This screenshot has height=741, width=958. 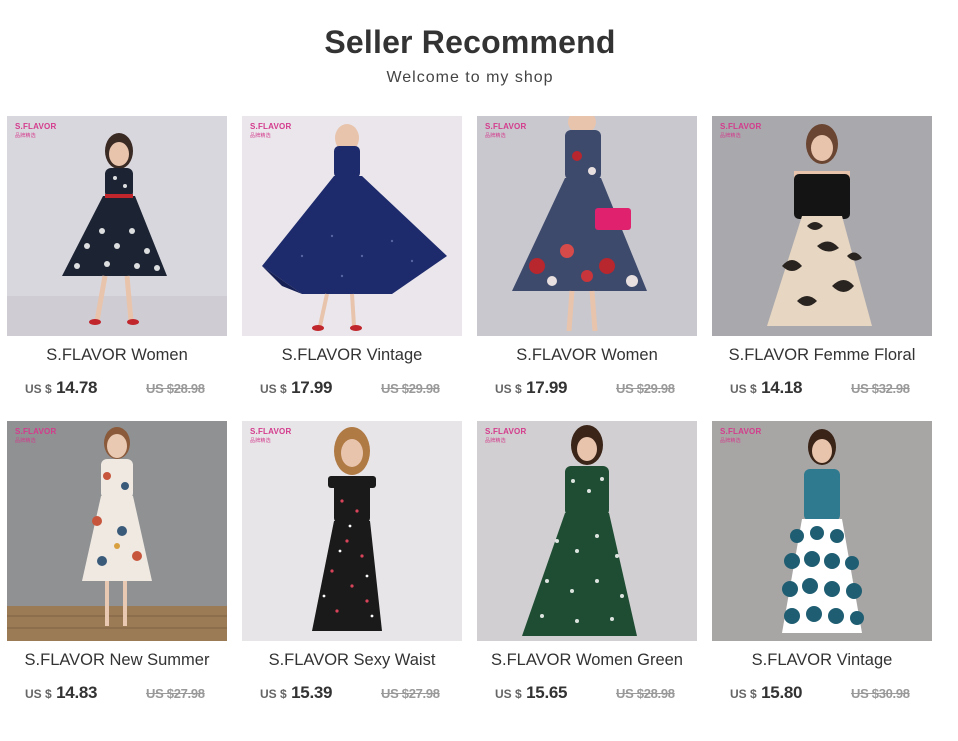 I want to click on price-value: 15.65, so click(x=547, y=692).